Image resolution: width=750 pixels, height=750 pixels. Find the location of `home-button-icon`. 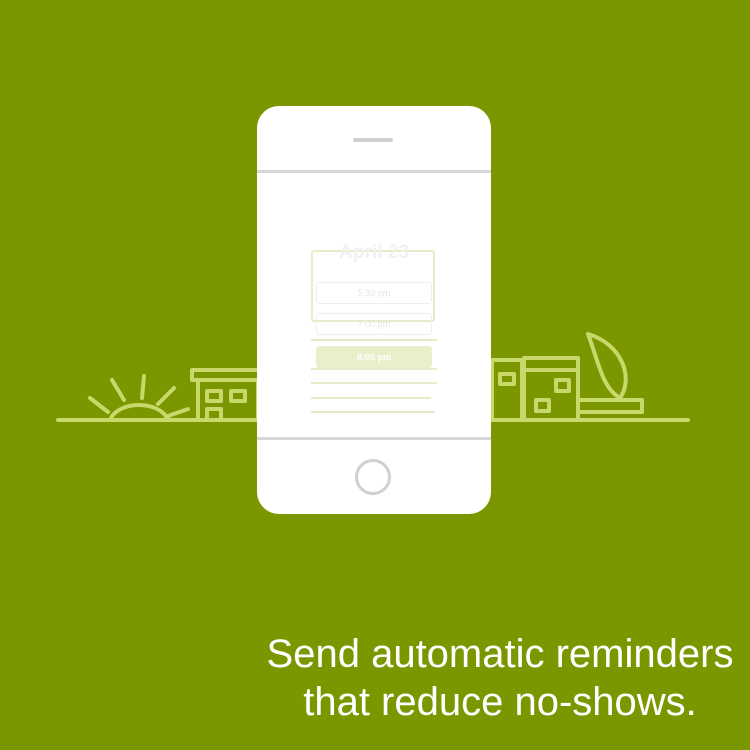

home-button-icon is located at coordinates (373, 477).